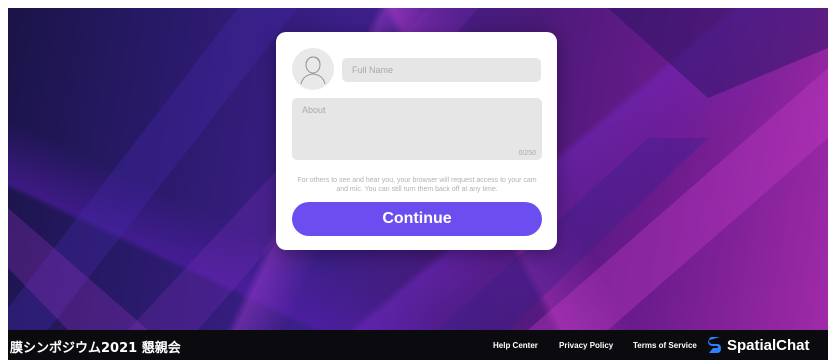 This screenshot has height=360, width=828. I want to click on full-name-input, so click(441, 70).